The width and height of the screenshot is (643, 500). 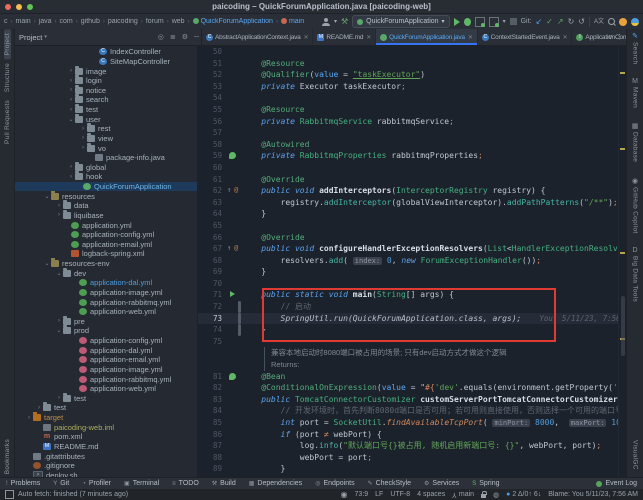 What do you see at coordinates (212, 52) in the screenshot?
I see `line-number: 50` at bounding box center [212, 52].